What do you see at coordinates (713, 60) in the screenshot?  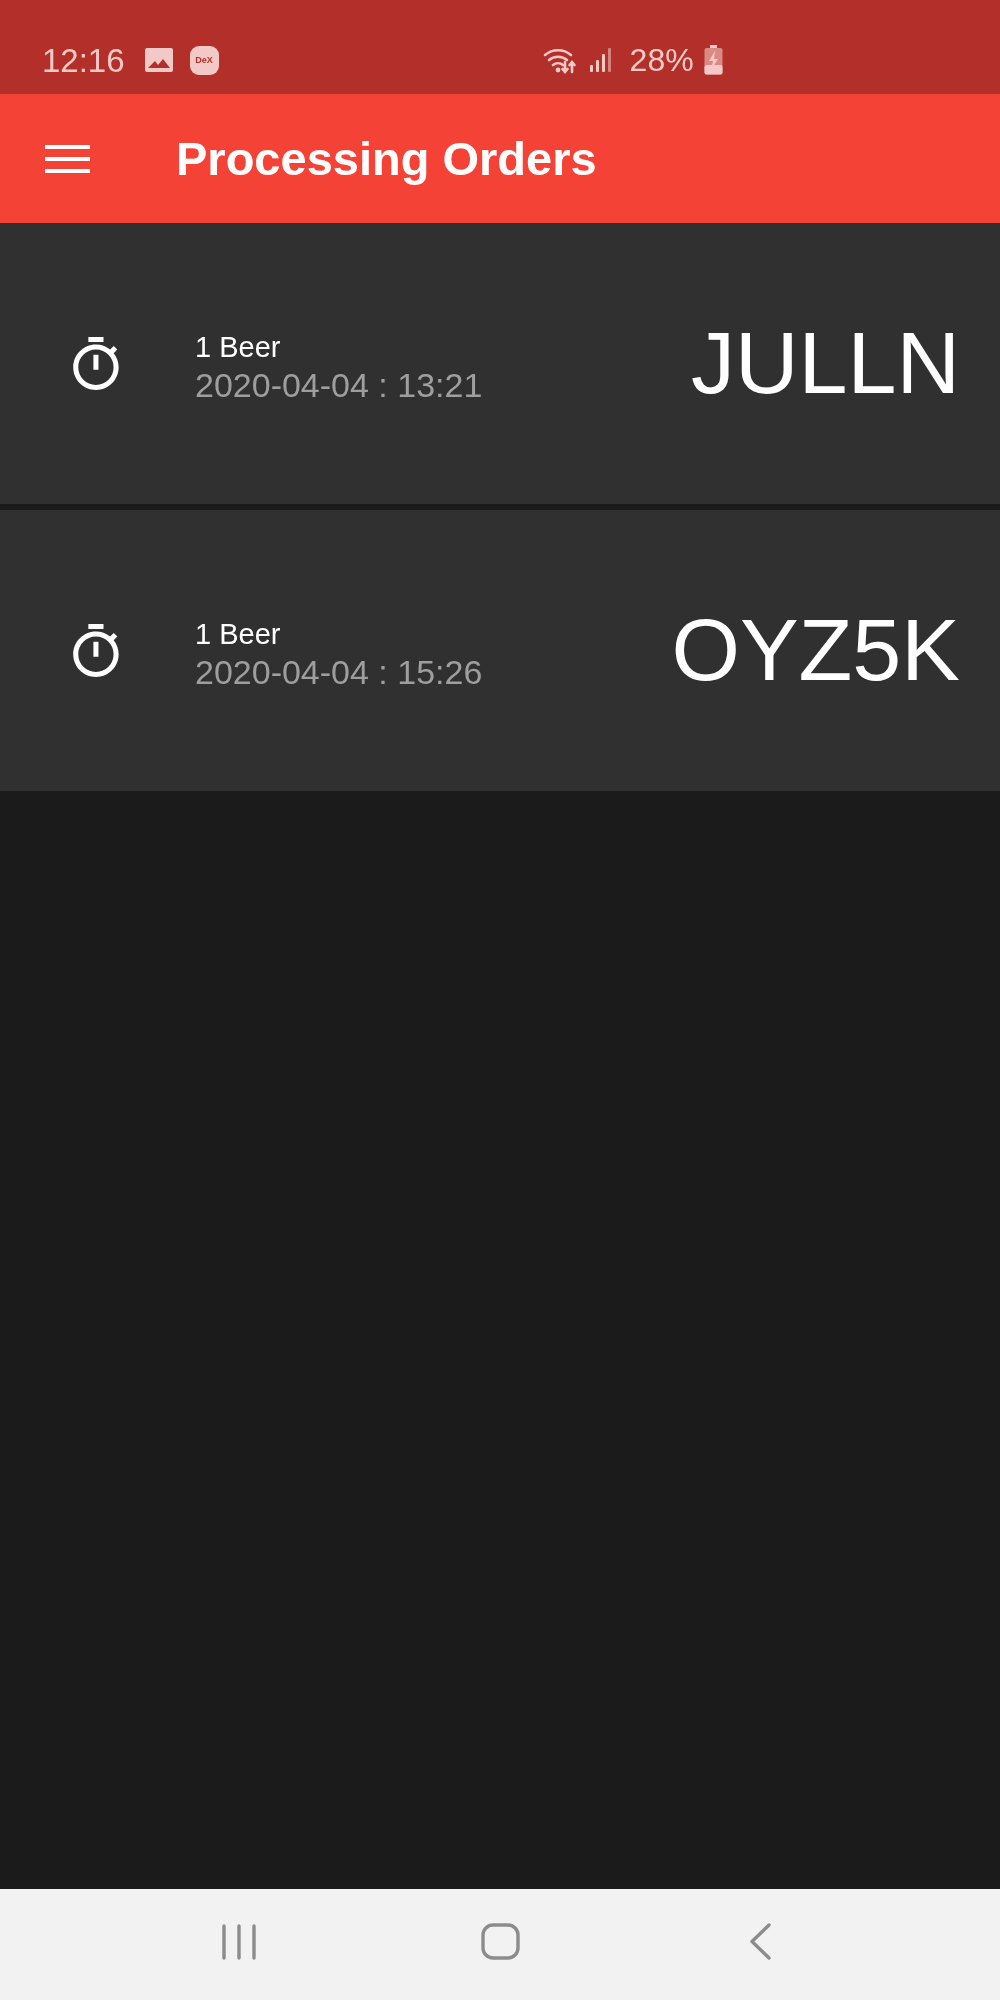 I see `battery-charging-icon` at bounding box center [713, 60].